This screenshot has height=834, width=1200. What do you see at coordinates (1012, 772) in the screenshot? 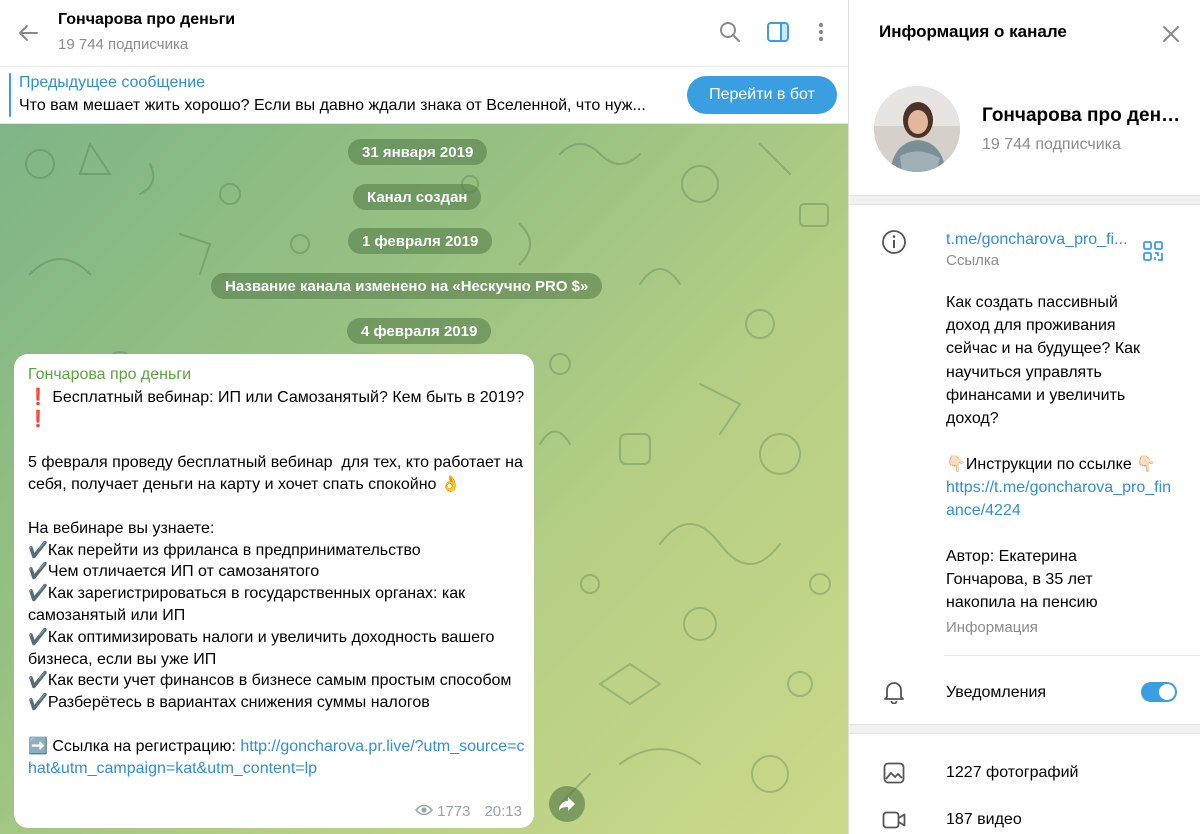
I see `photos-count: 1227 фотографий` at bounding box center [1012, 772].